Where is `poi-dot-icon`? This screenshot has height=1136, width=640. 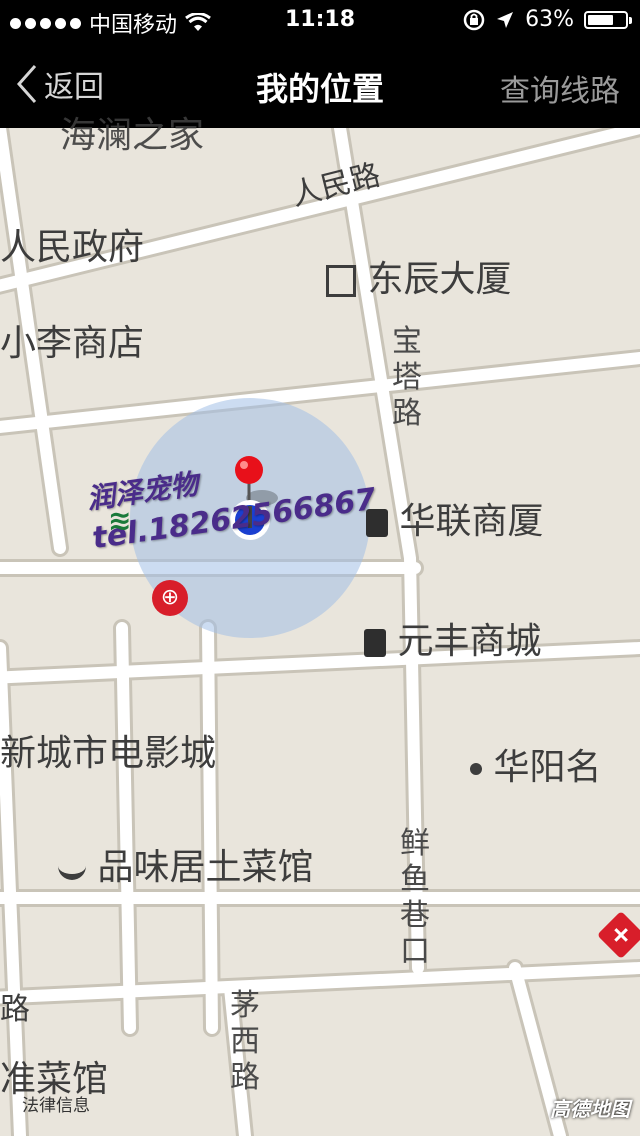
poi-dot-icon is located at coordinates (476, 769).